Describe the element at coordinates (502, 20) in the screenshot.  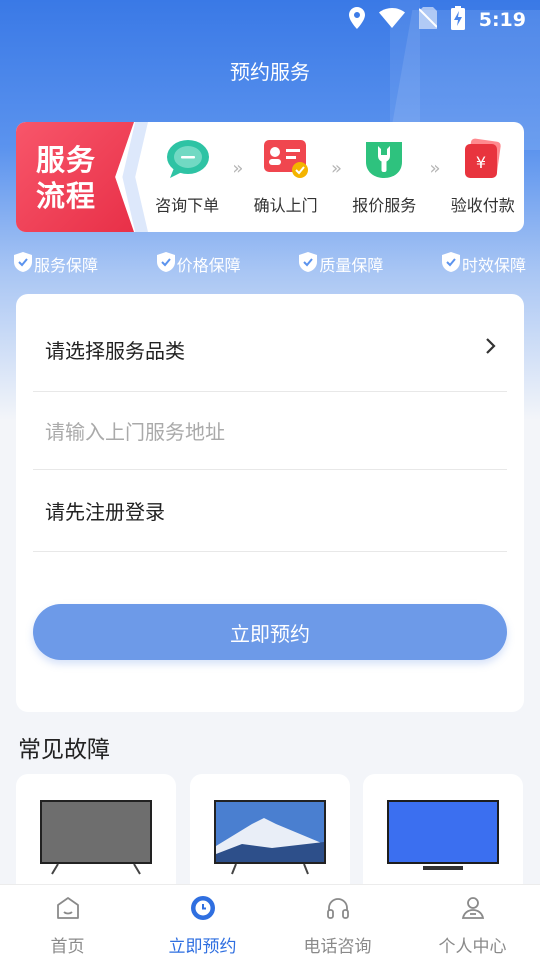
I see `status-time: 5:19` at that location.